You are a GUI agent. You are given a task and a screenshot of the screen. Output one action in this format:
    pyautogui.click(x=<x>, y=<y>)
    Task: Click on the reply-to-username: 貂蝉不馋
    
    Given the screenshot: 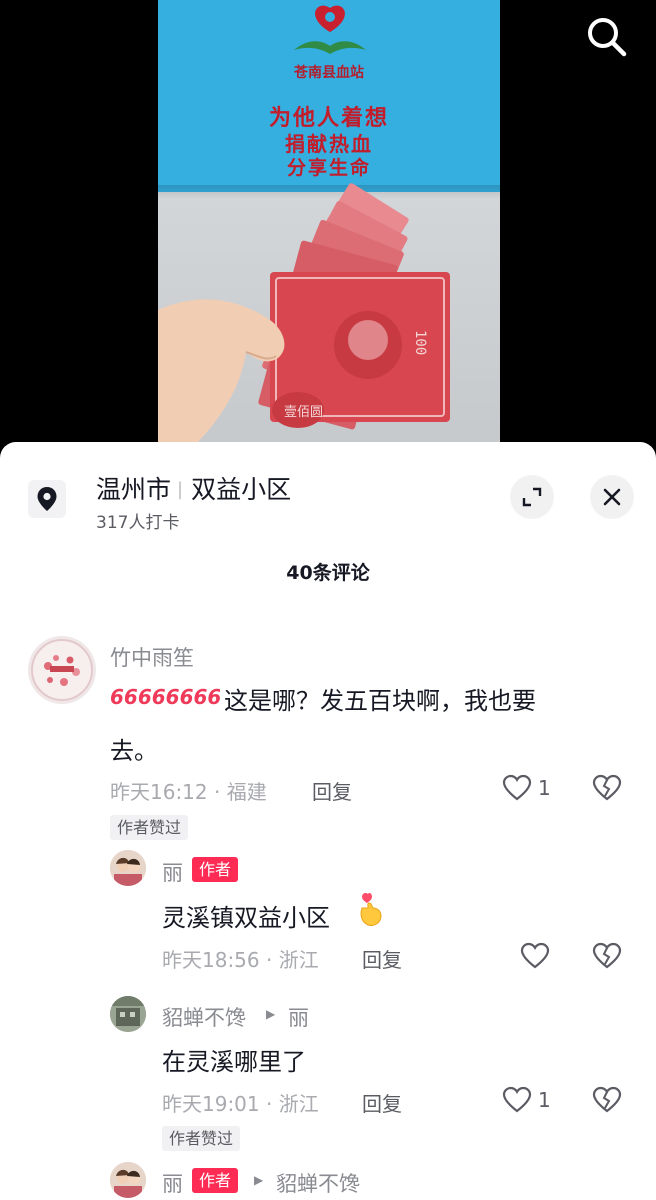 What is the action you would take?
    pyautogui.click(x=318, y=1183)
    